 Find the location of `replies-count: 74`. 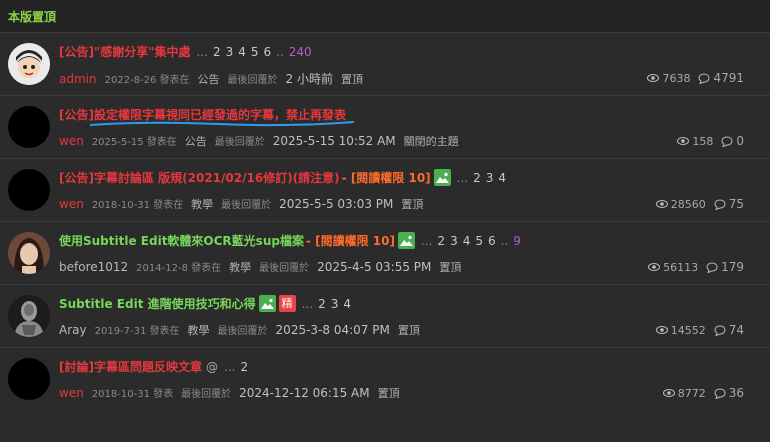

replies-count: 74 is located at coordinates (736, 330).